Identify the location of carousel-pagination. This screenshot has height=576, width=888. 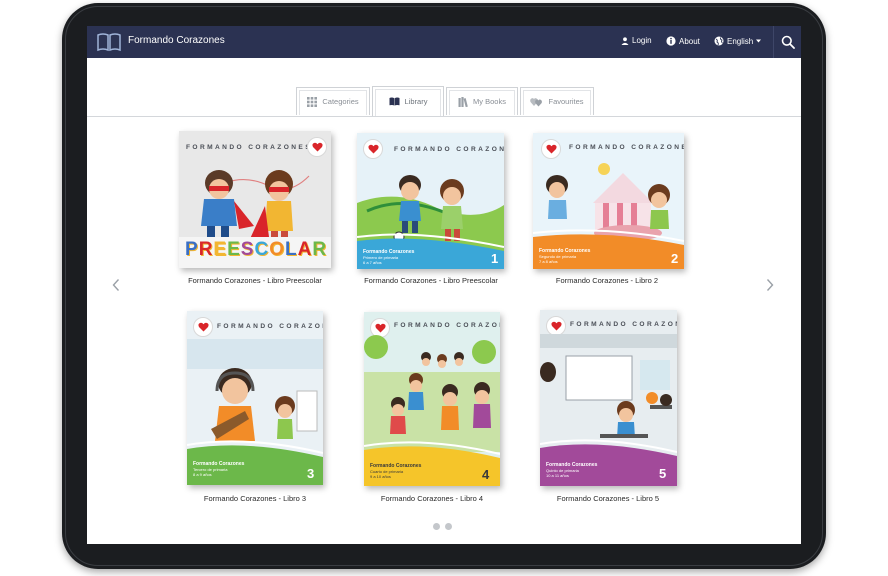
(442, 526).